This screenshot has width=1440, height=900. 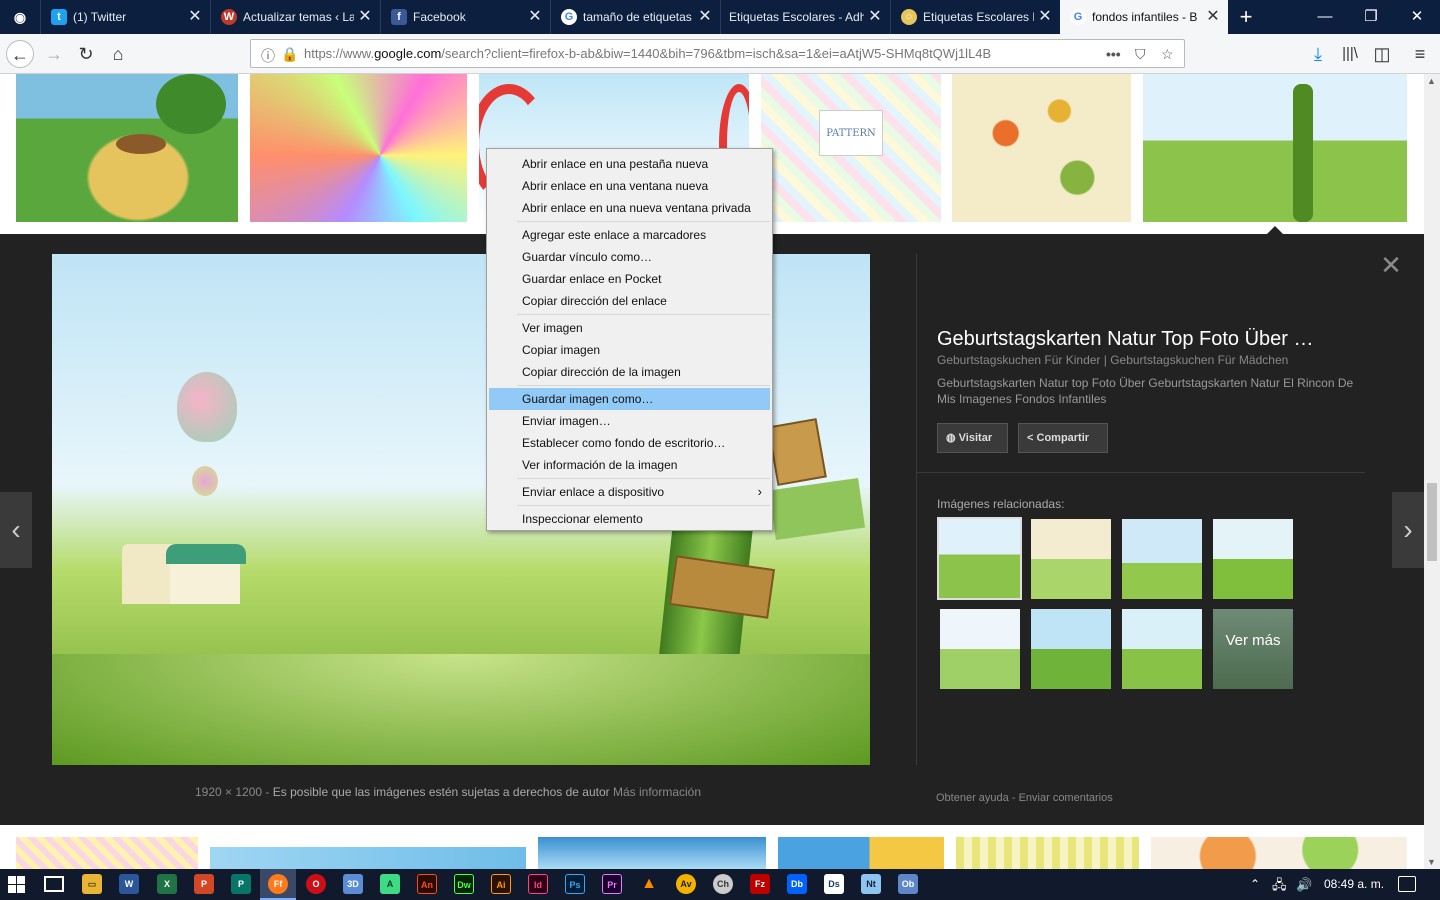 I want to click on notepad-icon: Nt, so click(x=871, y=884).